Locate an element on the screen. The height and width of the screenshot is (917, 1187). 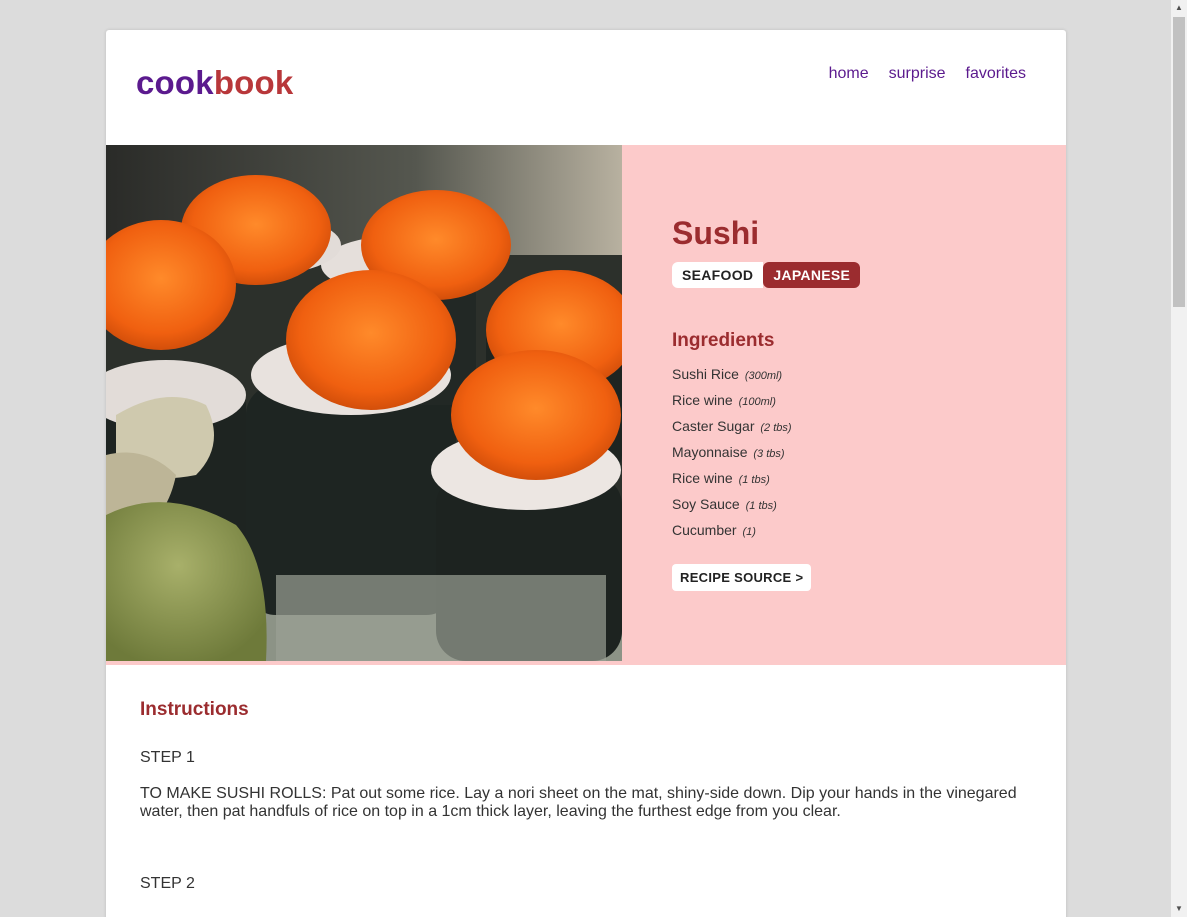
ingredient-qty: (2 tbs) is located at coordinates (776, 428).